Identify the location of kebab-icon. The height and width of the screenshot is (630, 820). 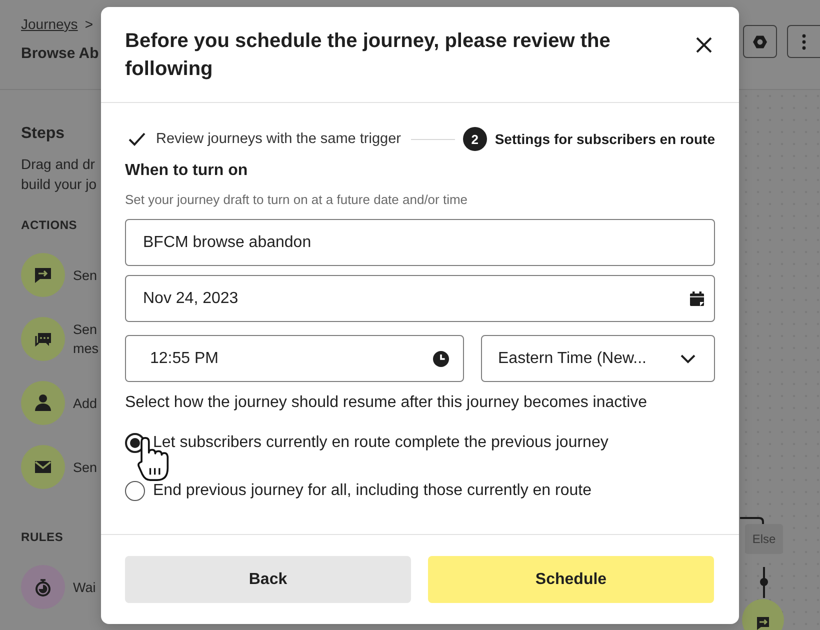
(804, 42).